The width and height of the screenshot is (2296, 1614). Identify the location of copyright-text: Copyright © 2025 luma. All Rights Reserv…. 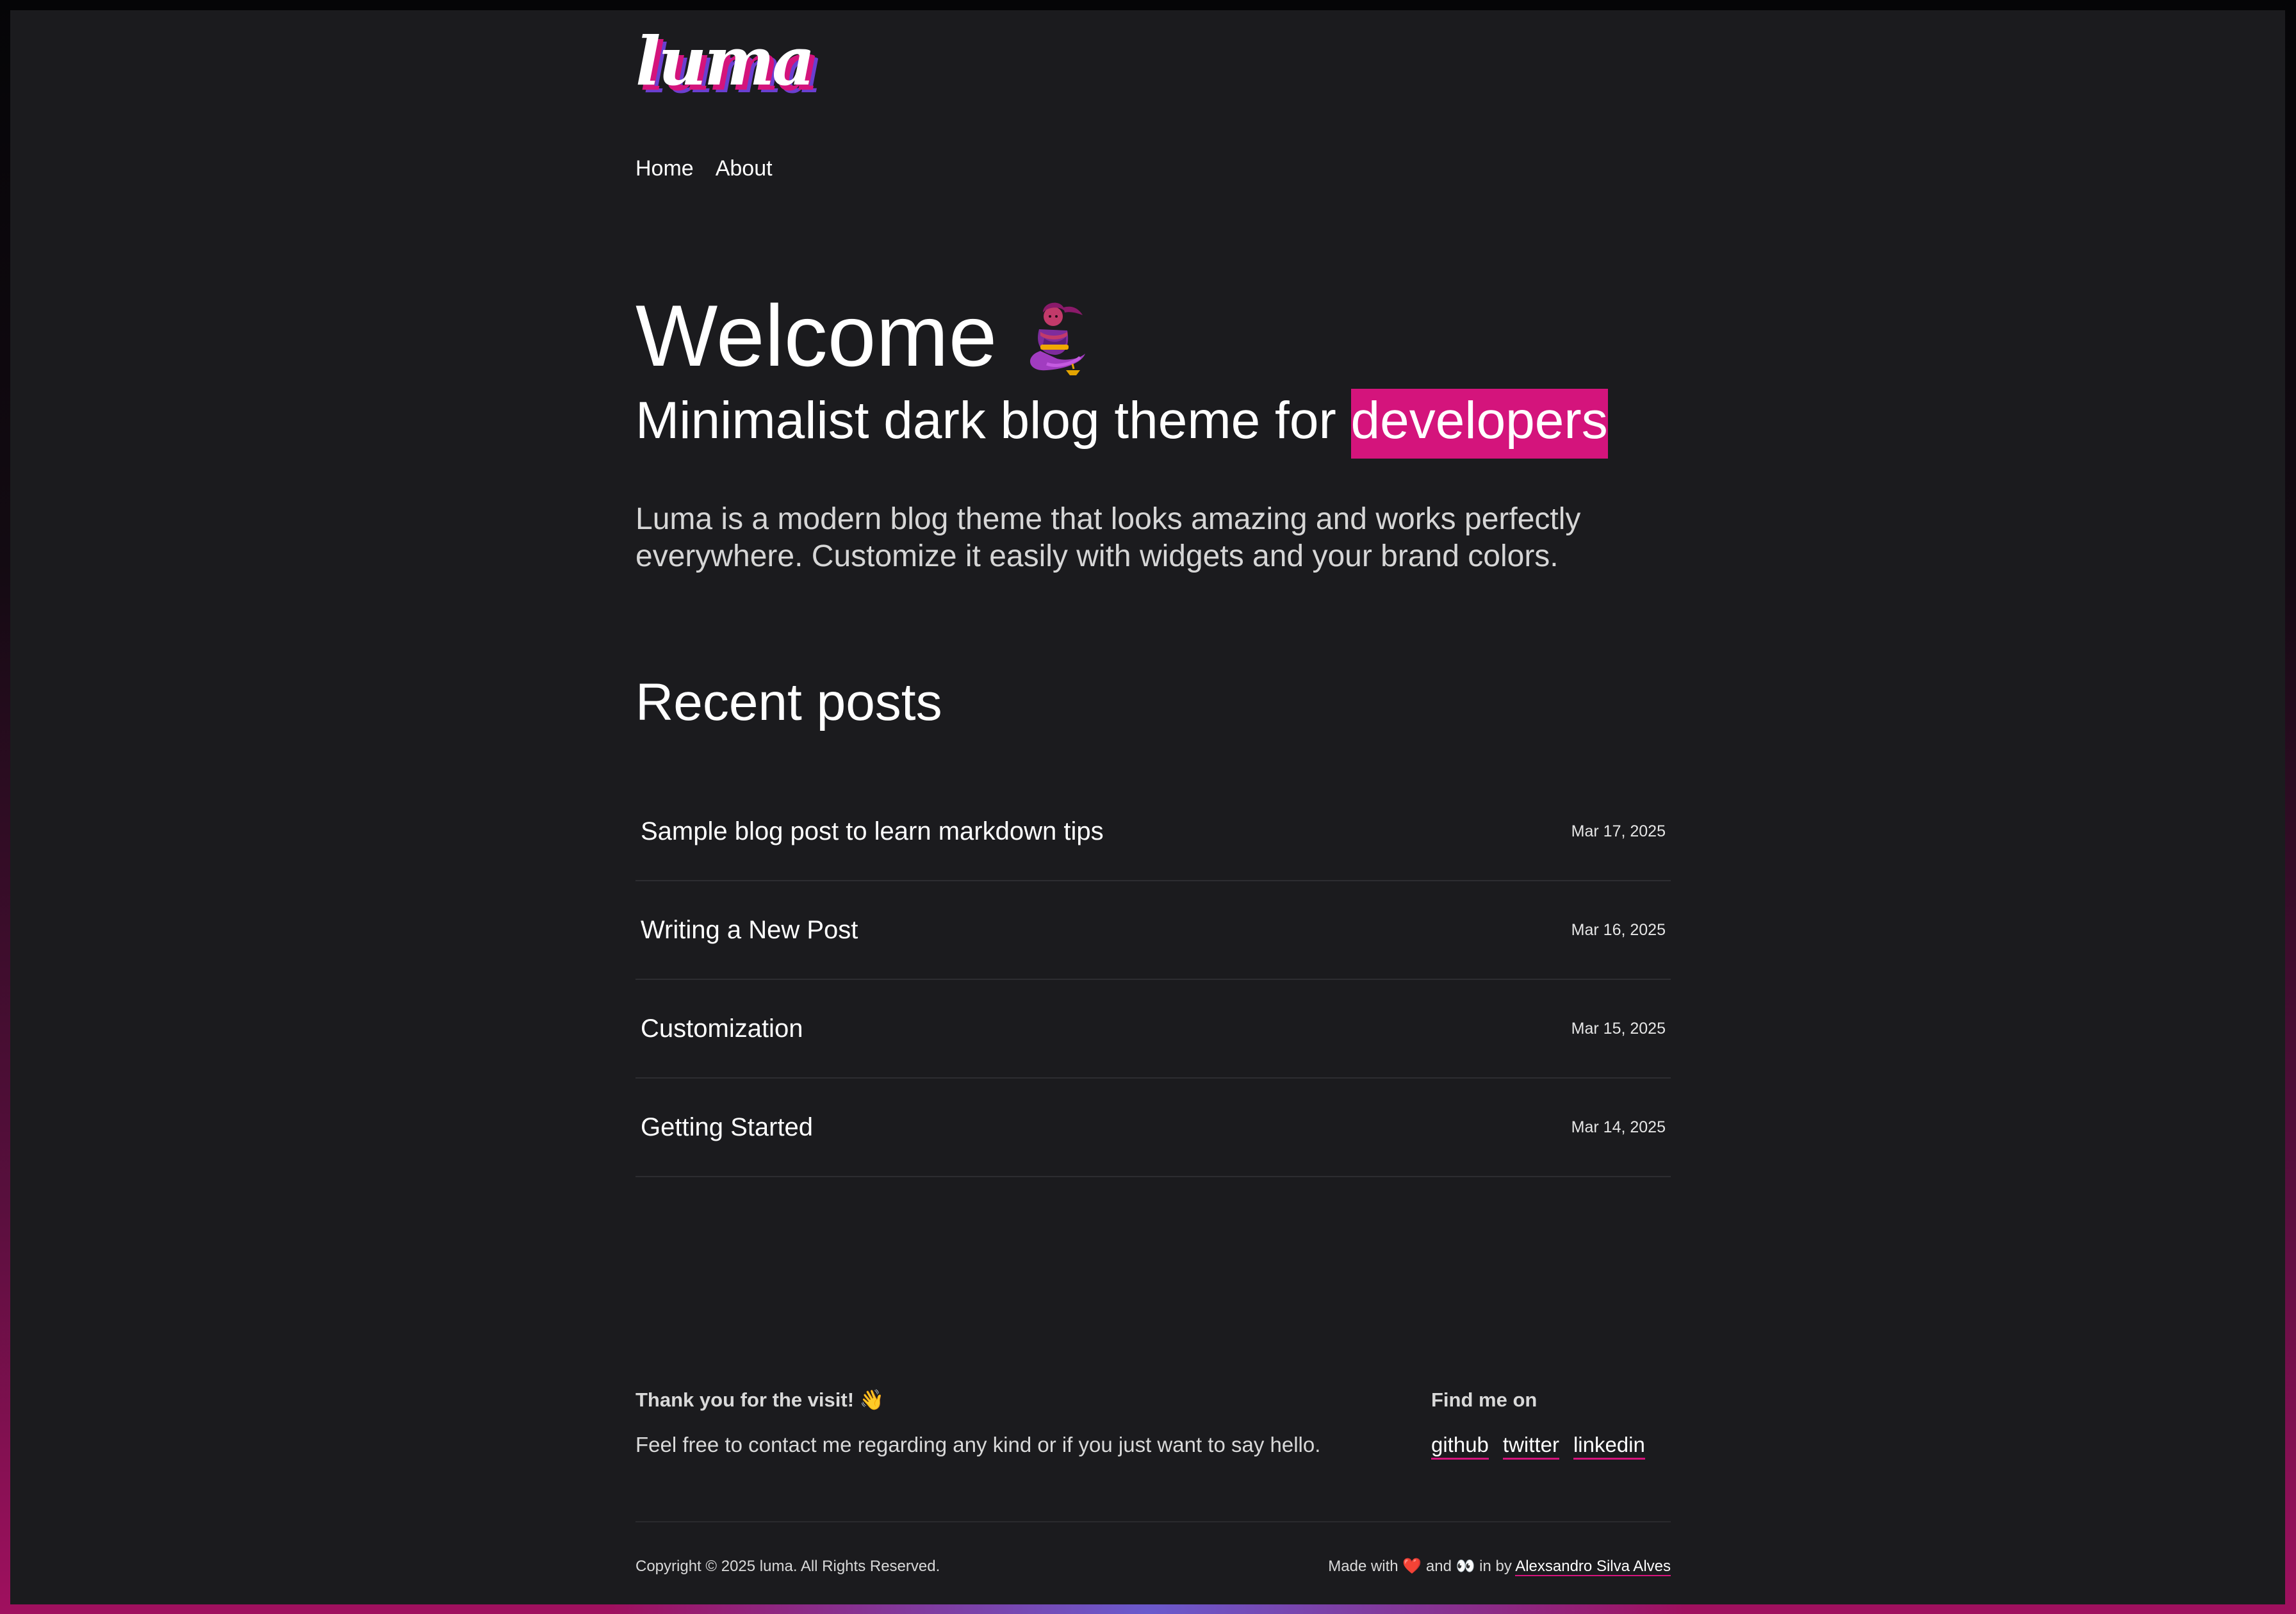
(788, 1566).